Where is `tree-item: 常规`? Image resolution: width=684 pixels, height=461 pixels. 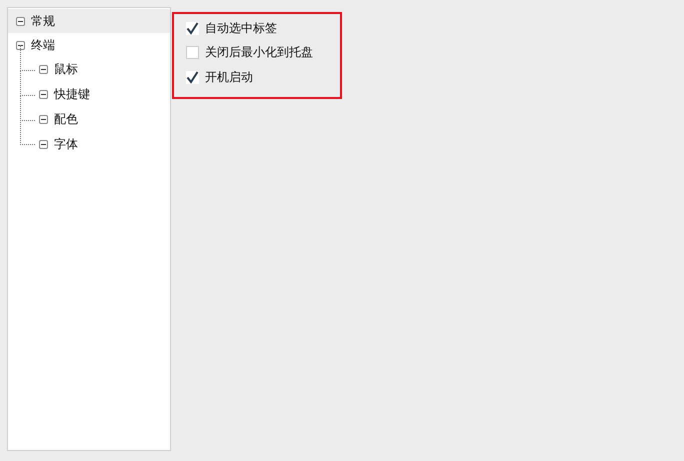
tree-item: 常规 is located at coordinates (89, 21).